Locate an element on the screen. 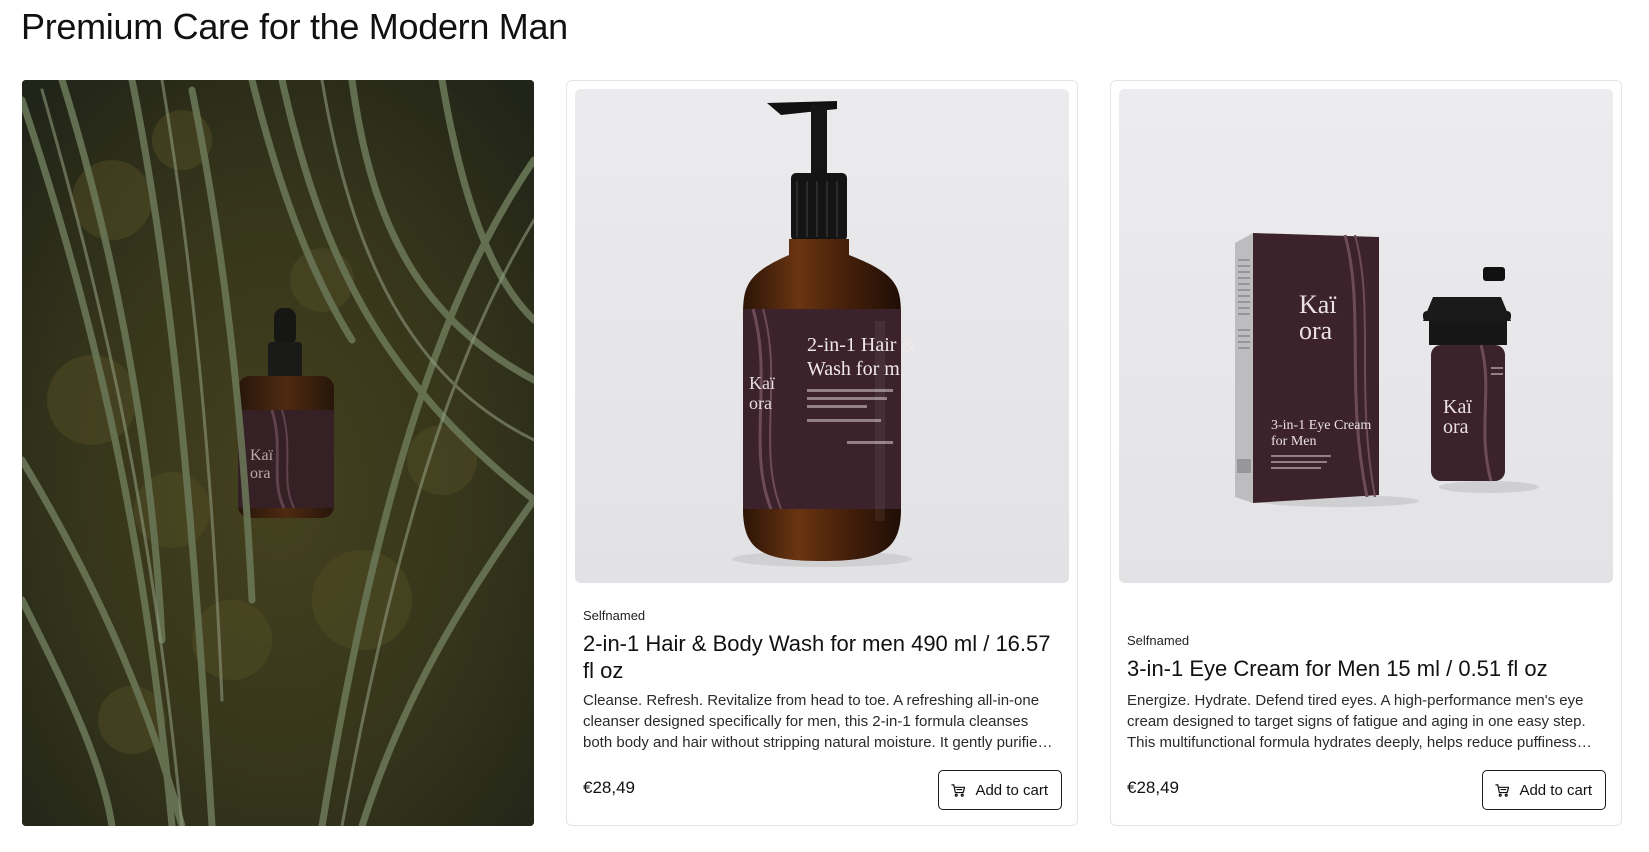 This screenshot has width=1649, height=852. page-title: Premium Care for the Modern Man is located at coordinates (294, 26).